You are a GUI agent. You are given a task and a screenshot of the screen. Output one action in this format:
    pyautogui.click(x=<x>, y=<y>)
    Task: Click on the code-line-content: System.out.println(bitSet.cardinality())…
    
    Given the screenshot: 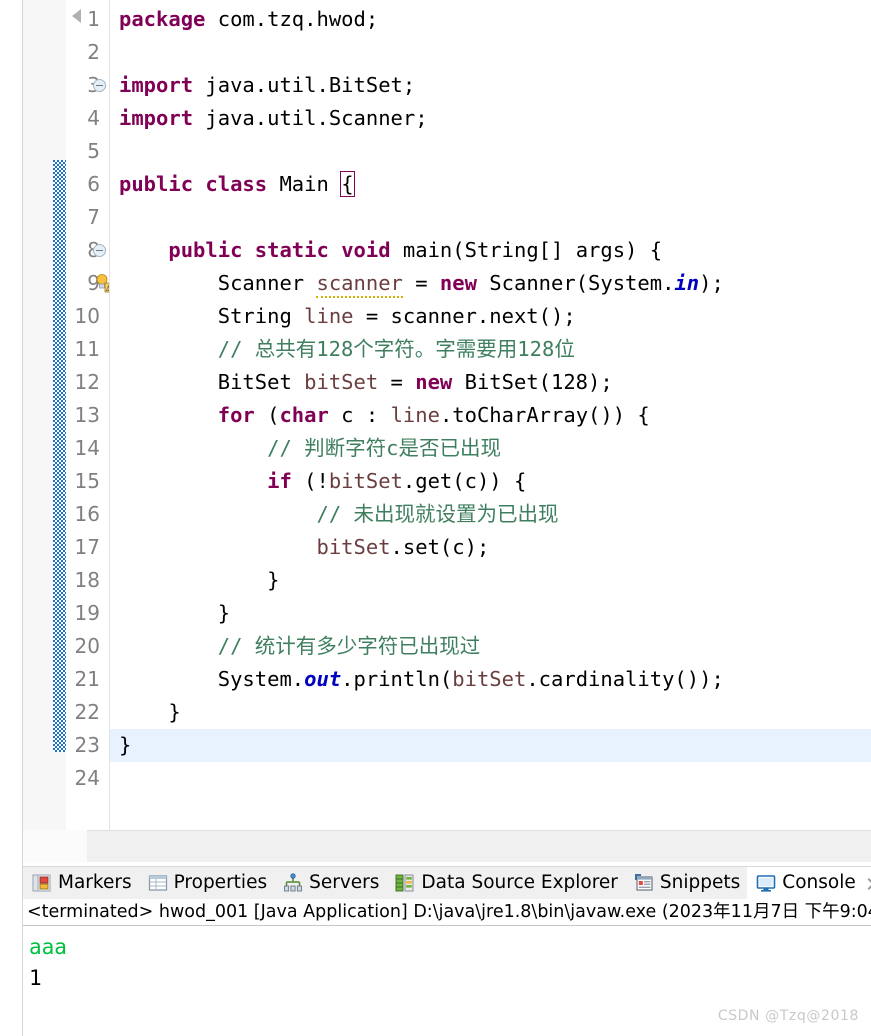 What is the action you would take?
    pyautogui.click(x=421, y=679)
    